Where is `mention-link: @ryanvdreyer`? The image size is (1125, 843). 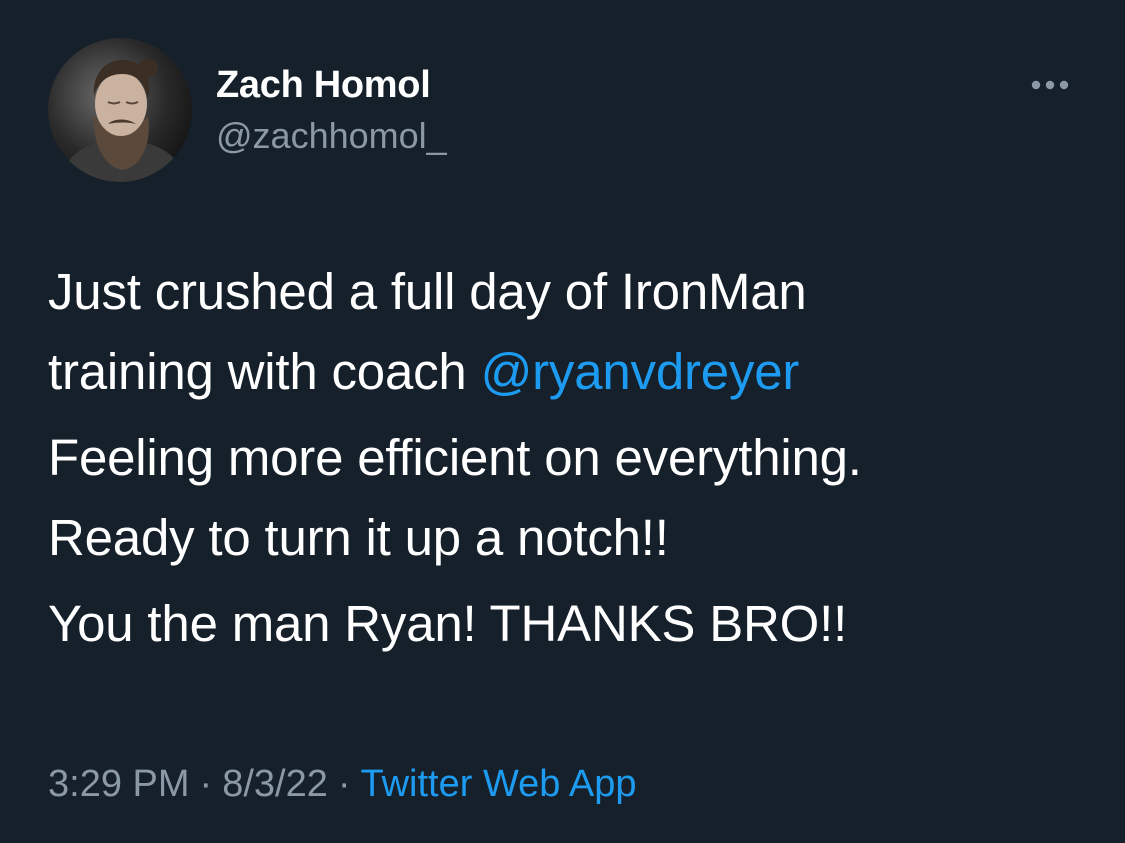 mention-link: @ryanvdreyer is located at coordinates (640, 371).